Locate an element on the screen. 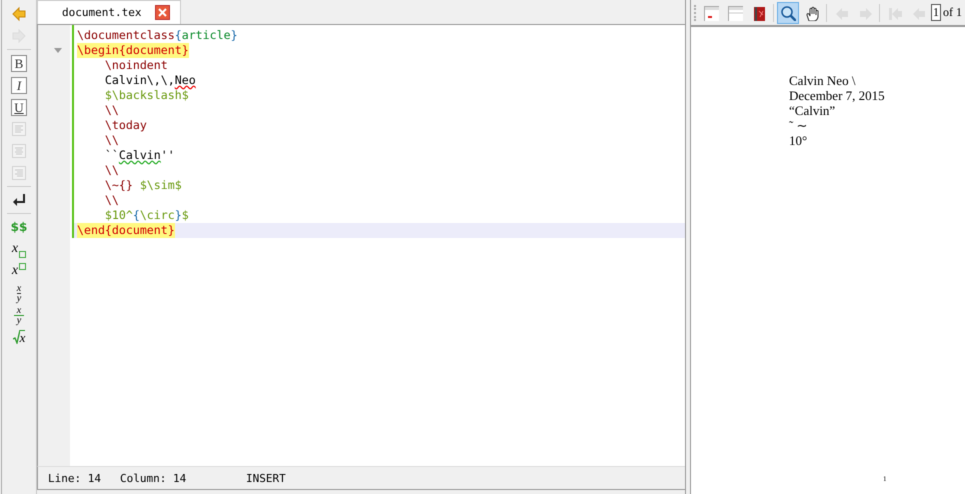 This screenshot has width=965, height=494. document-text: Calvin Neo \ is located at coordinates (822, 80).